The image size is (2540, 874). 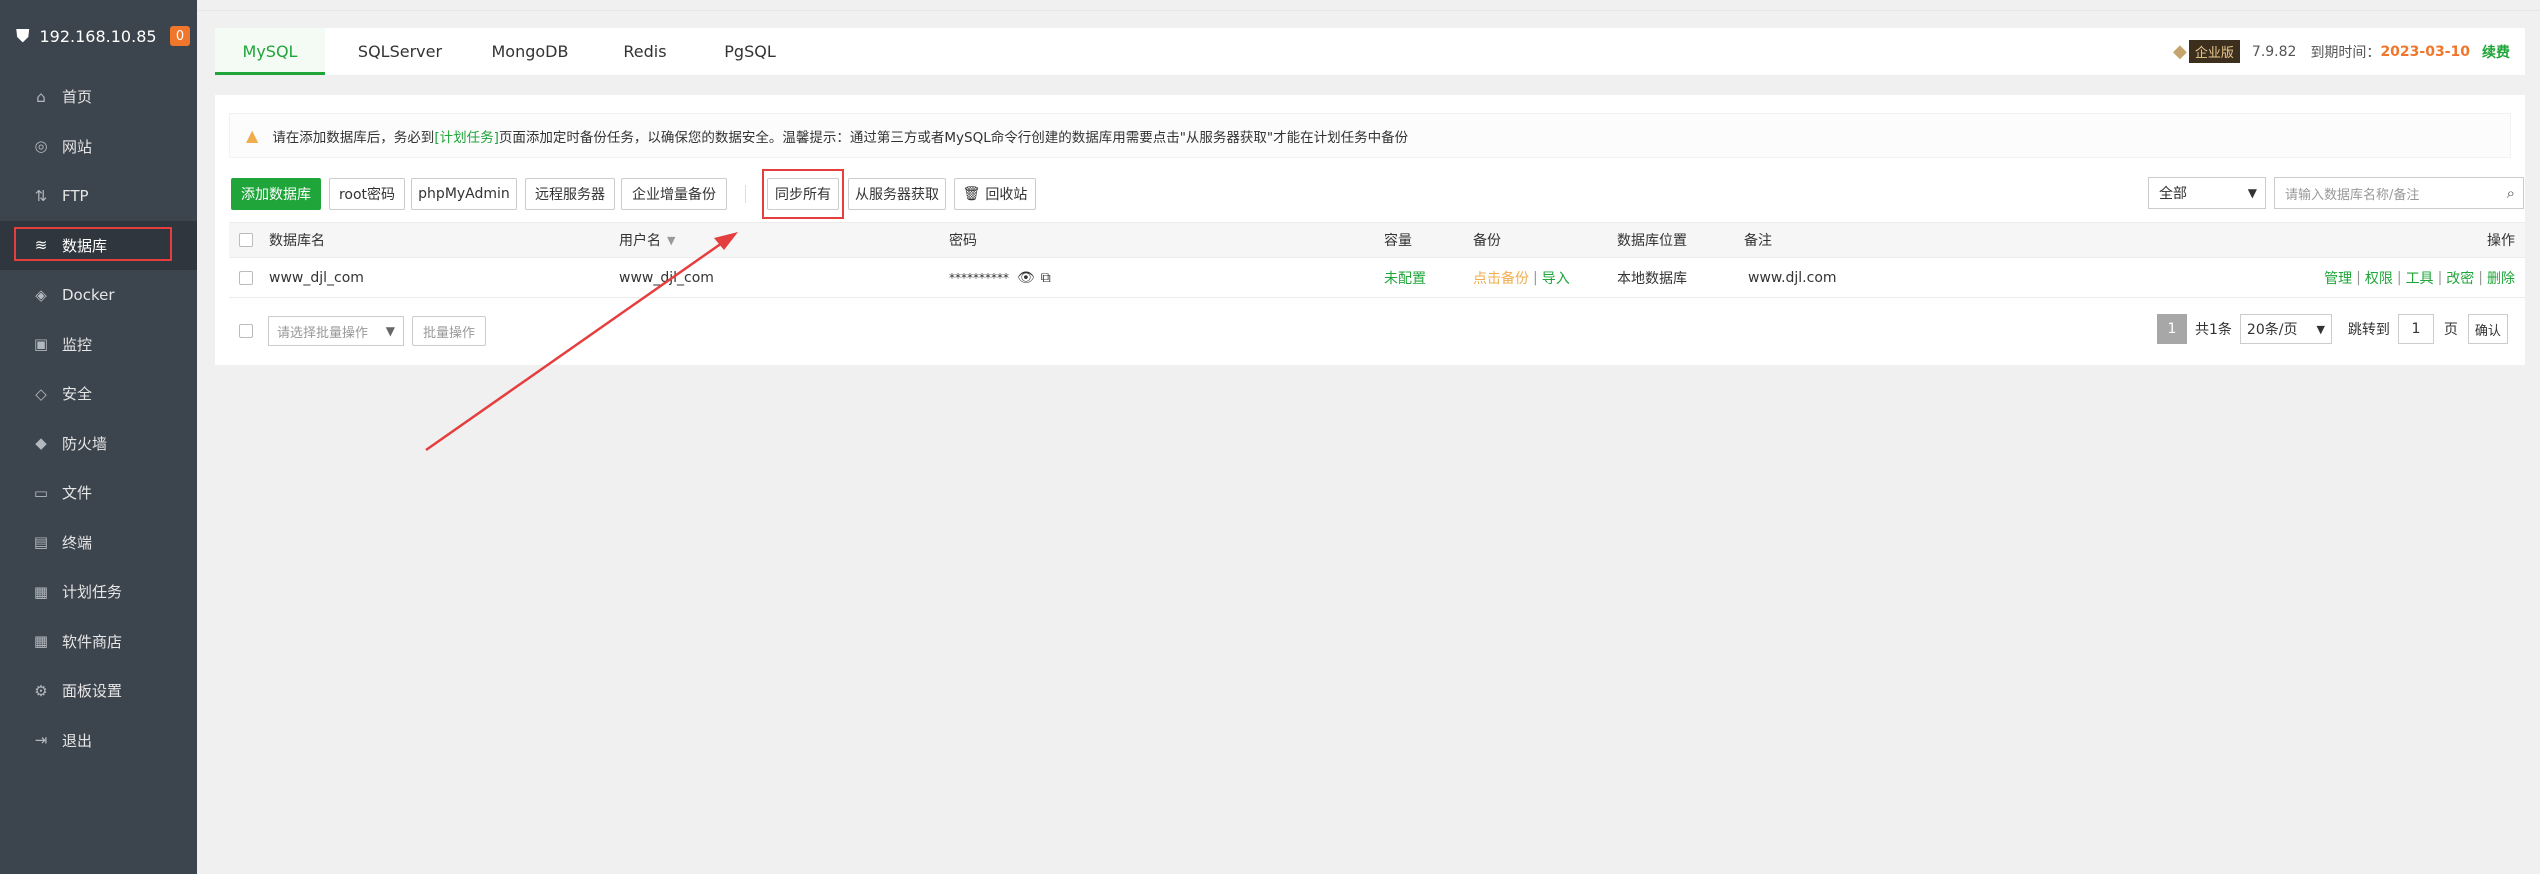 I want to click on page-current: 1, so click(x=2172, y=329).